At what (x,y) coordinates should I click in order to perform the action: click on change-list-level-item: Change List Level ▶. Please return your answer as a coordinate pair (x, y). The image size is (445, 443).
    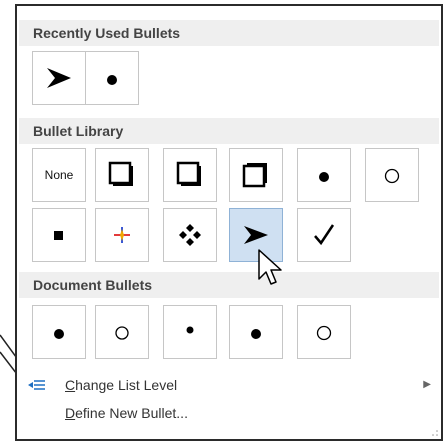
    Looking at the image, I should click on (229, 385).